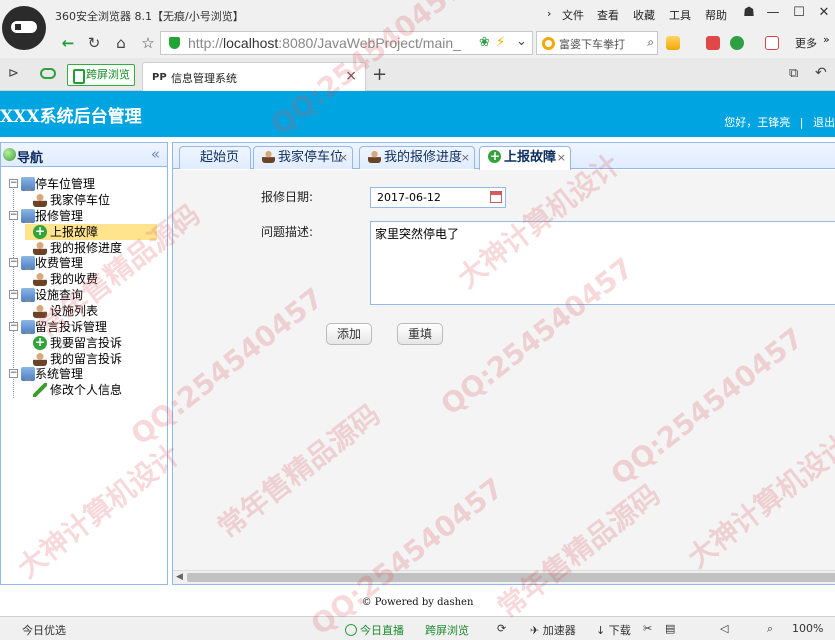 This screenshot has height=640, width=835. What do you see at coordinates (48, 73) in the screenshot?
I see `cloud-icon` at bounding box center [48, 73].